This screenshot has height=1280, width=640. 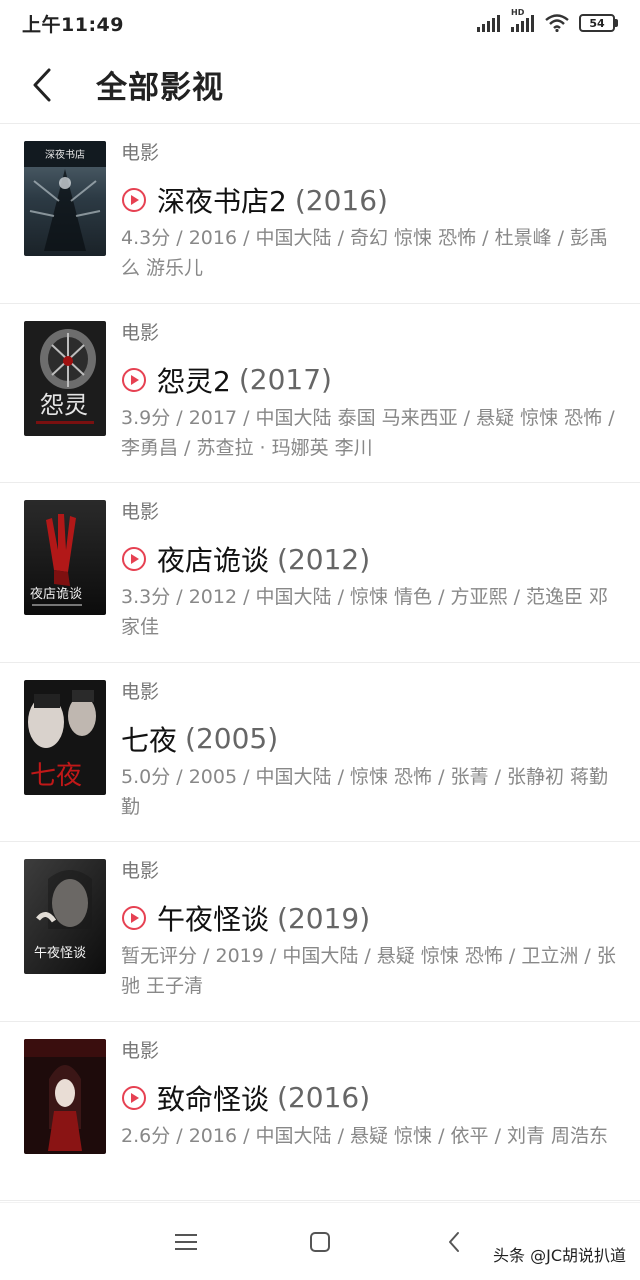 What do you see at coordinates (559, 1255) in the screenshot?
I see `watermark: 头条 @JC胡说扒道` at bounding box center [559, 1255].